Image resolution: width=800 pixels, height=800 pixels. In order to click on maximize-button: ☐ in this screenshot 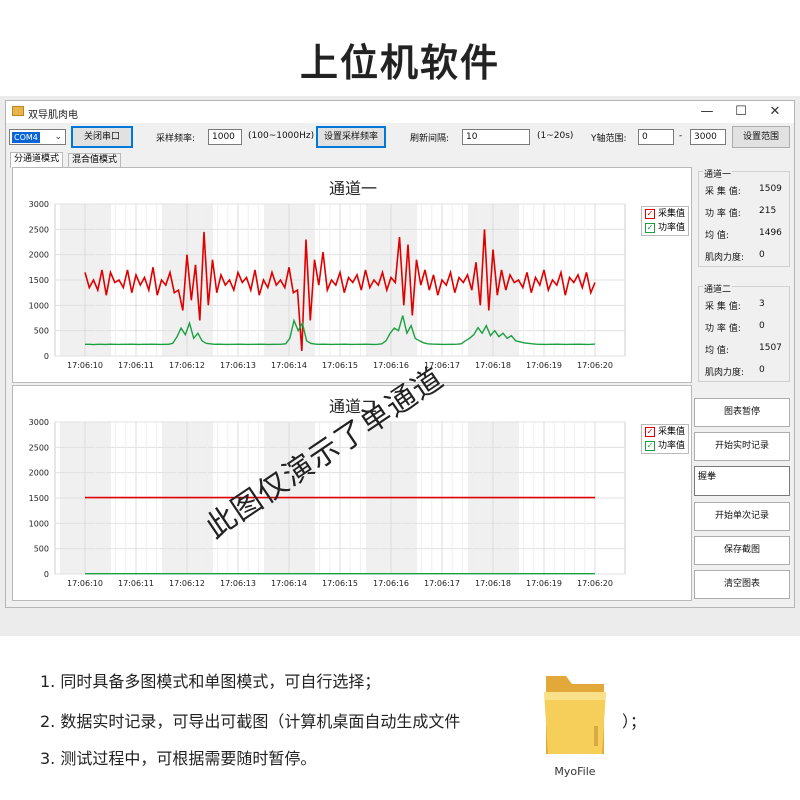, I will do `click(741, 112)`.